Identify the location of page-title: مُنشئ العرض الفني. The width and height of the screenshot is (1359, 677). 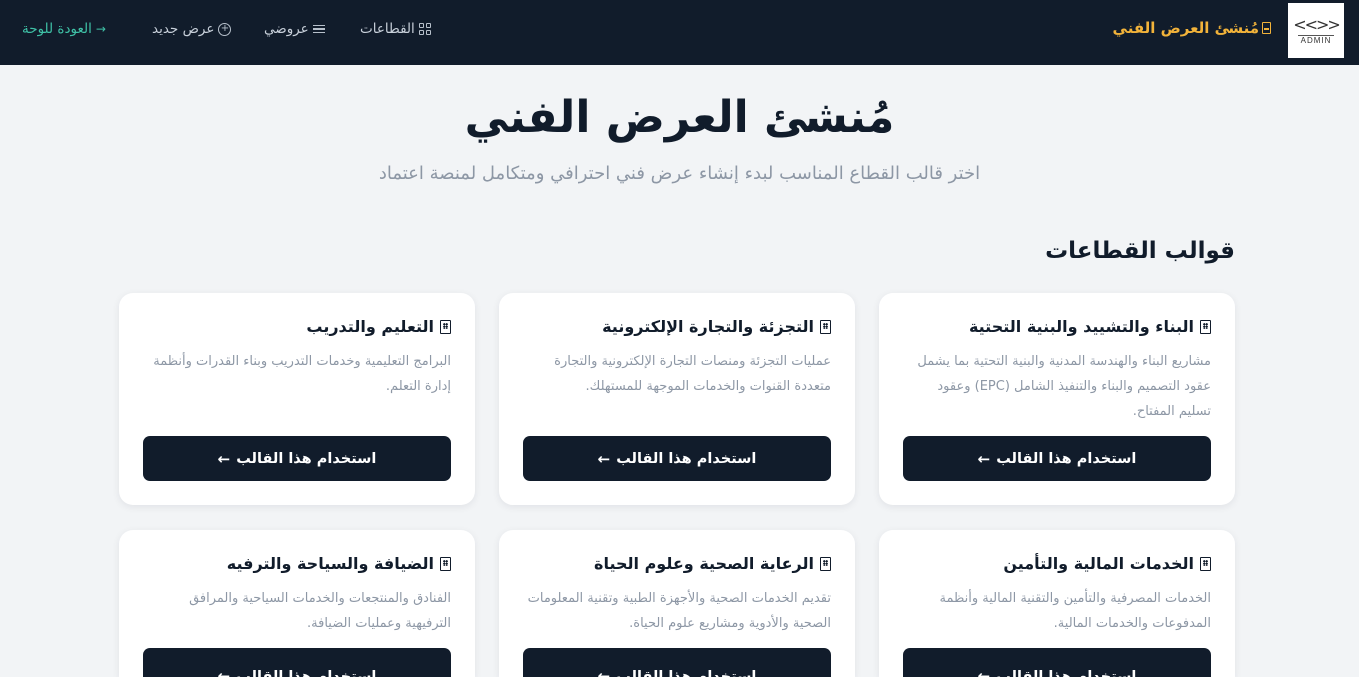
(679, 117).